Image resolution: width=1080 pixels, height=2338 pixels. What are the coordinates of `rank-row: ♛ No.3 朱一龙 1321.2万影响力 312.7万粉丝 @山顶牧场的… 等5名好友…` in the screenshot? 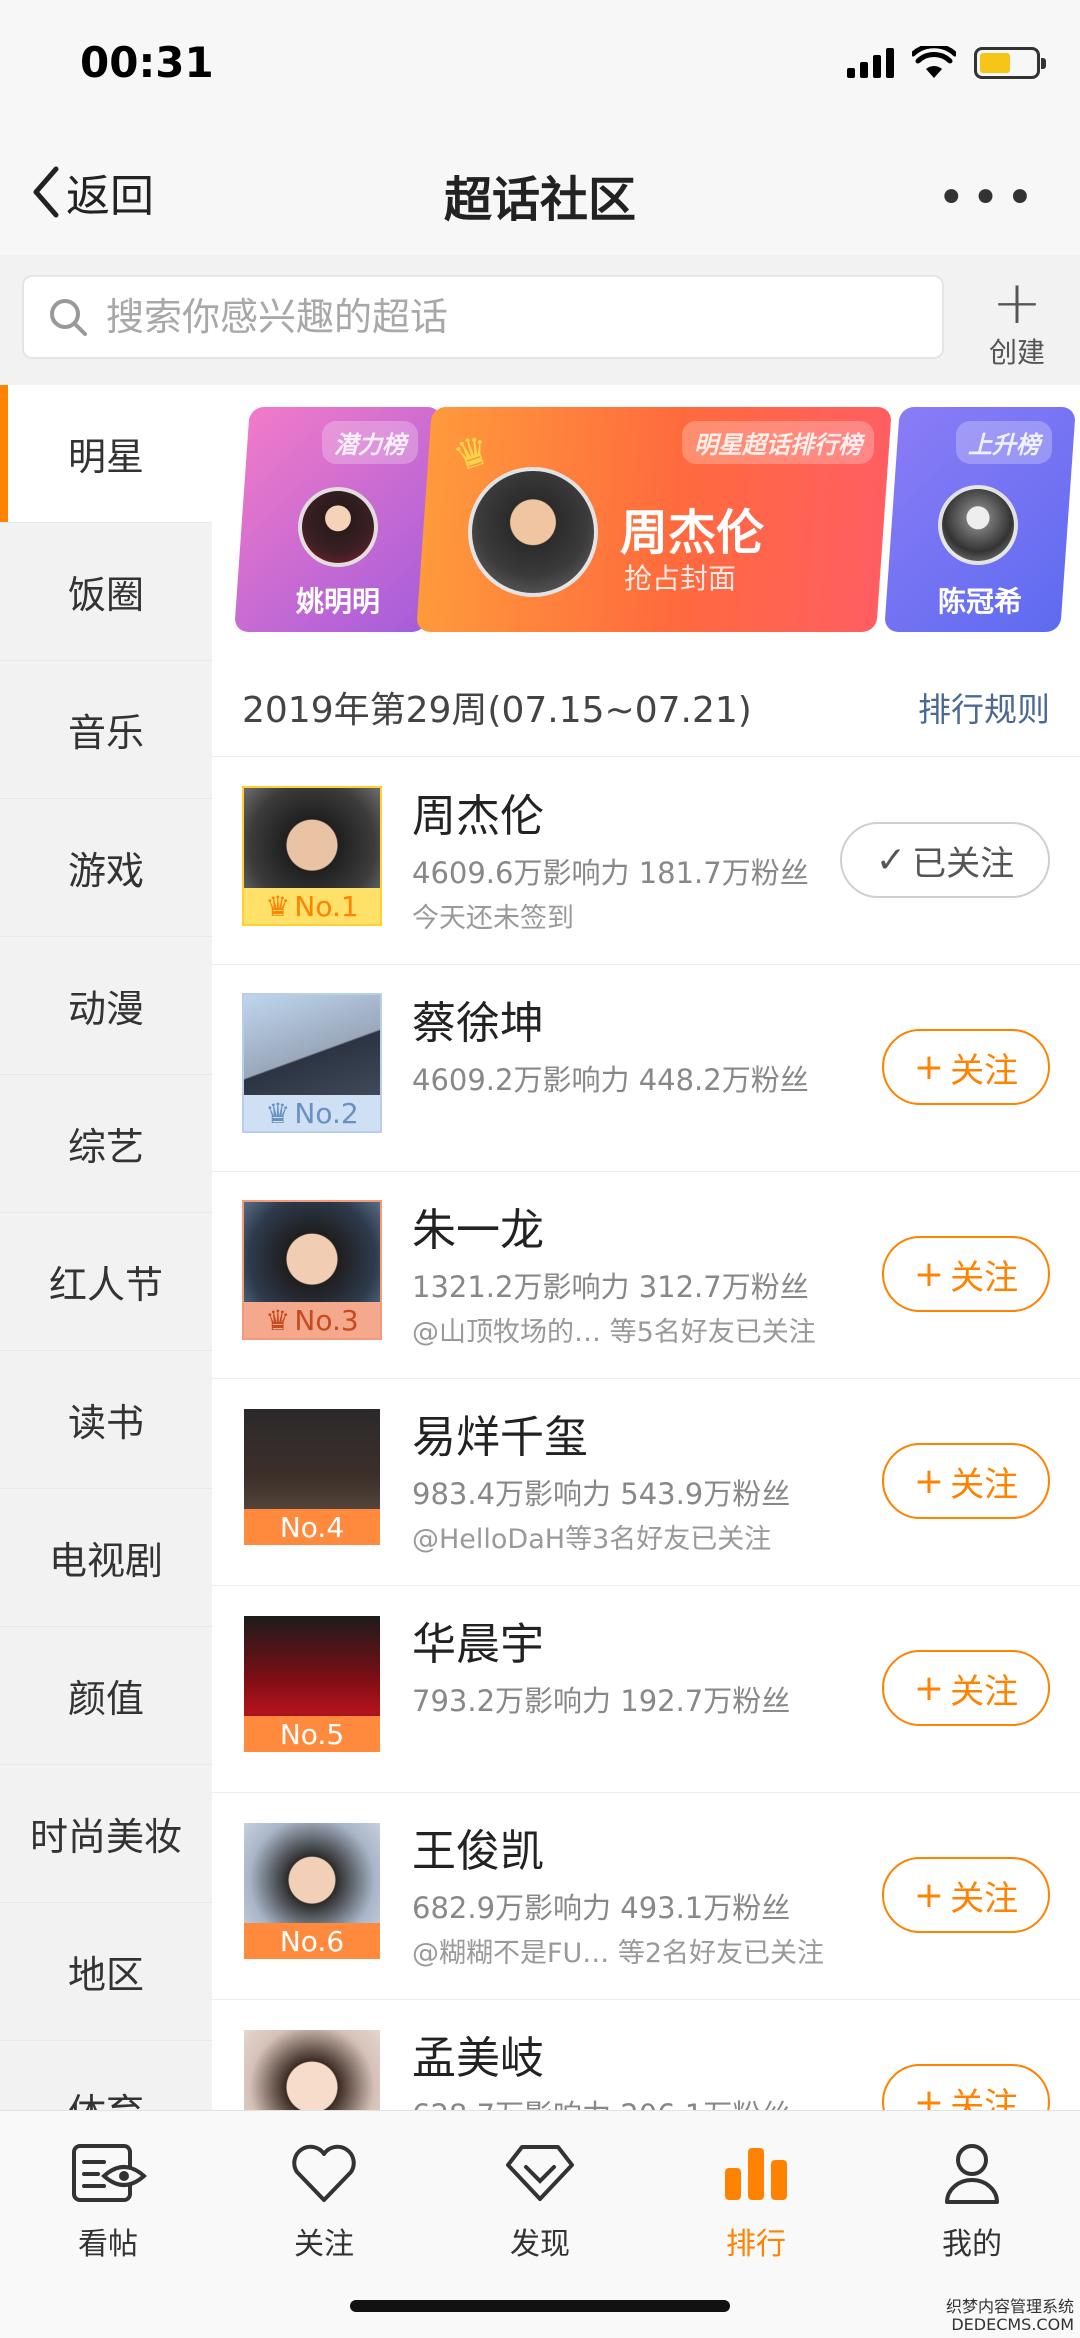 It's located at (646, 1275).